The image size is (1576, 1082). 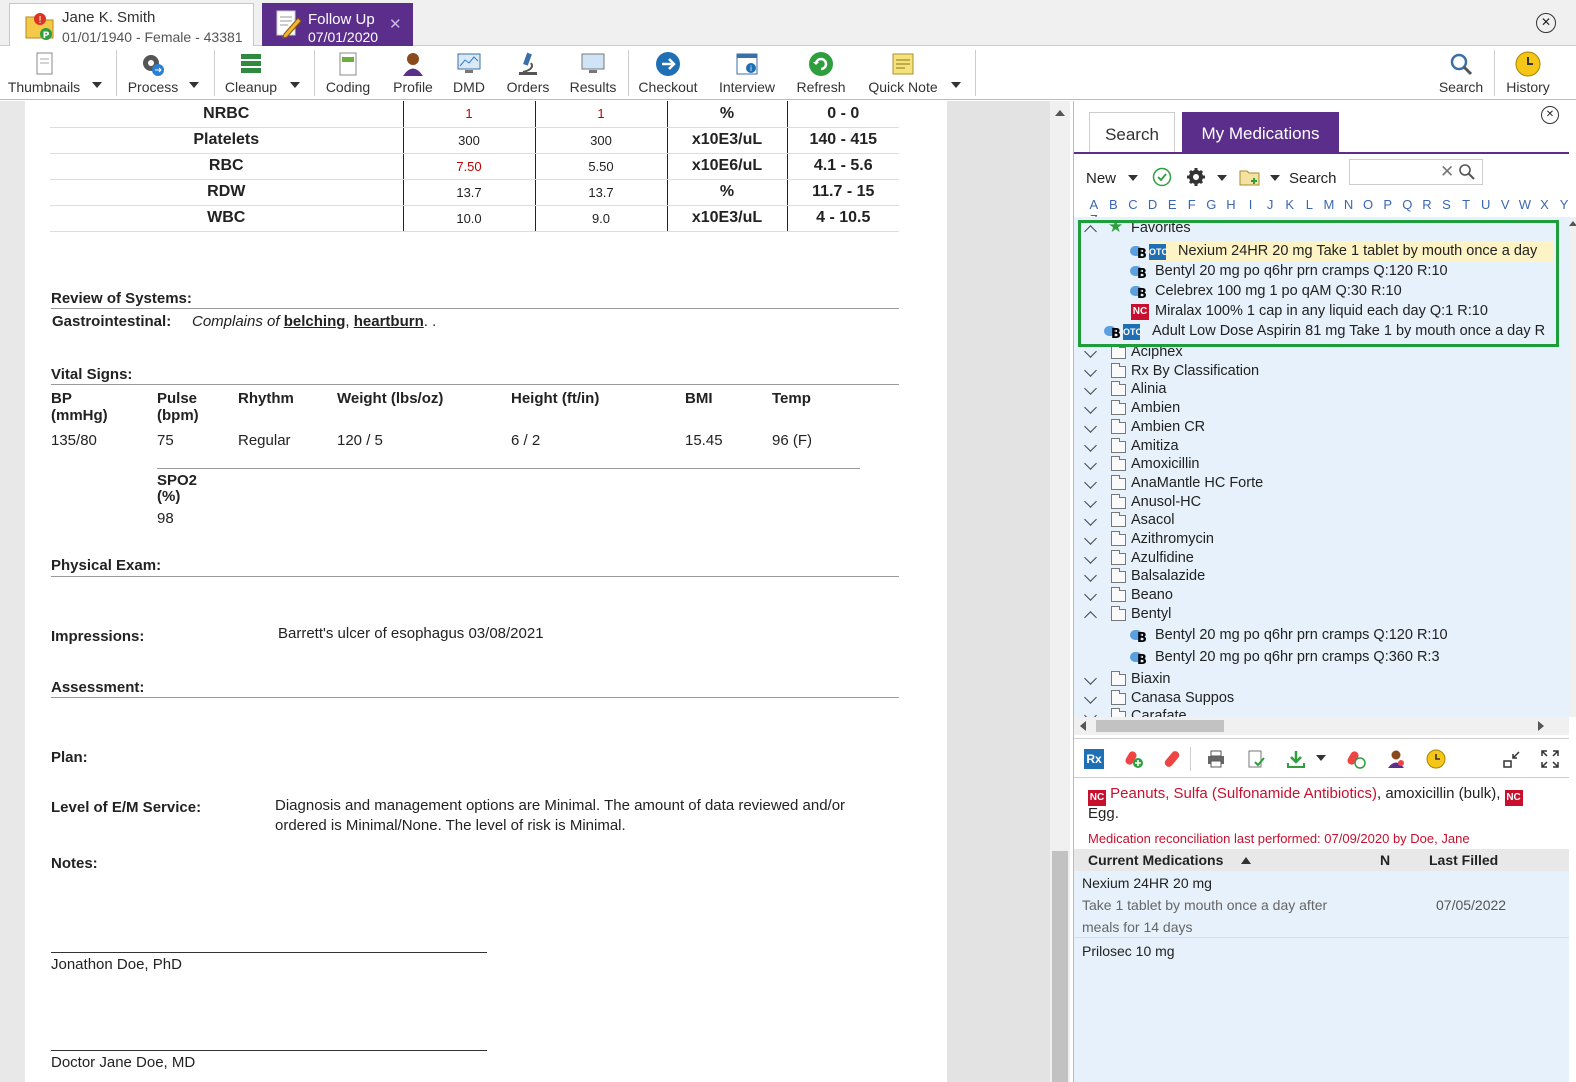 What do you see at coordinates (1094, 204) in the screenshot?
I see `letter-filter-a: A` at bounding box center [1094, 204].